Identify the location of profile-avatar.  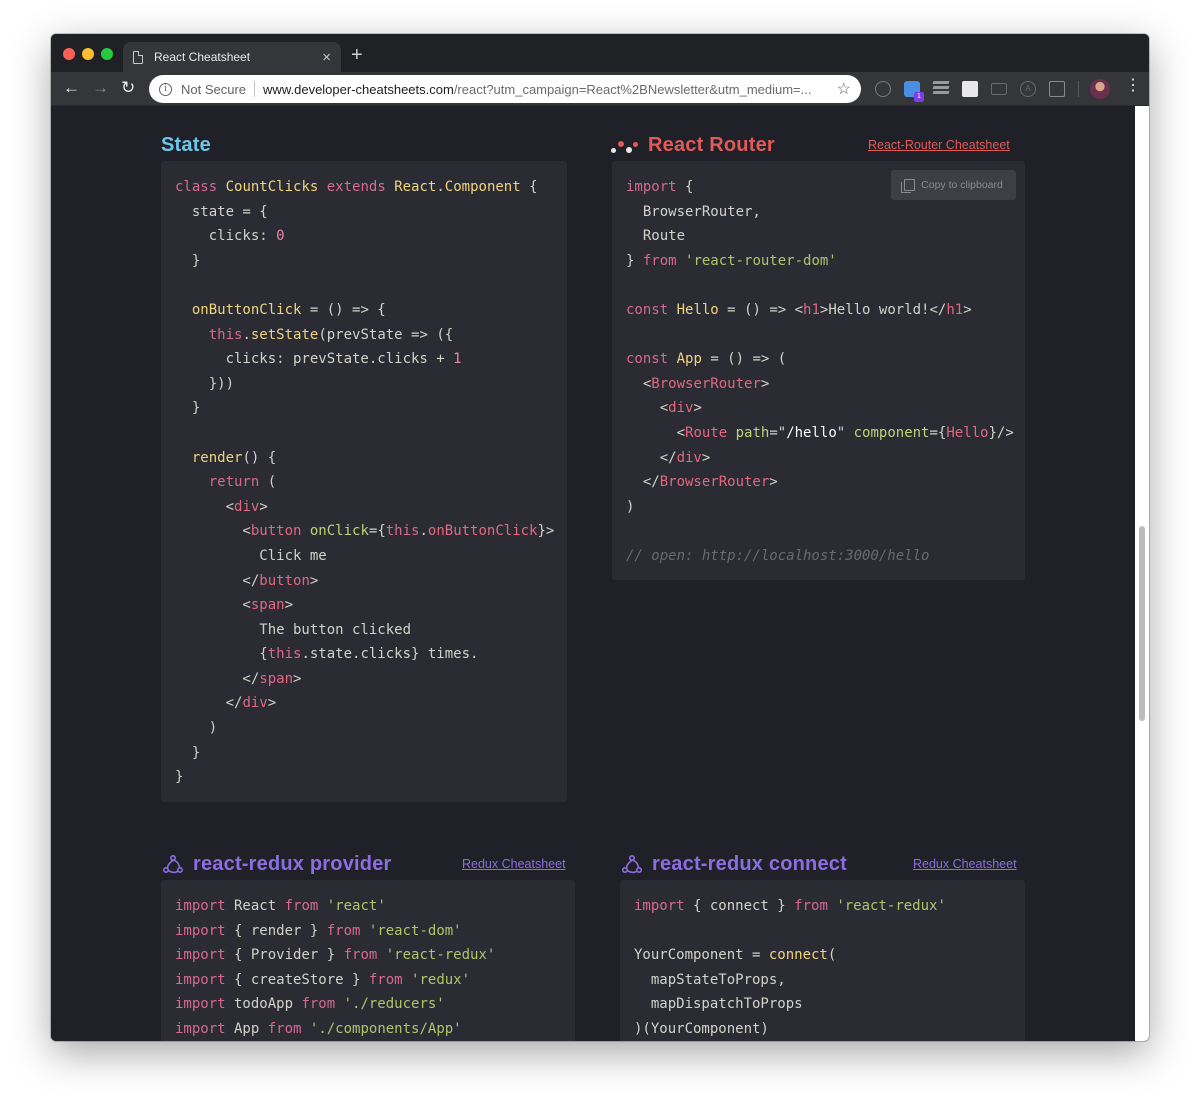
(1100, 89).